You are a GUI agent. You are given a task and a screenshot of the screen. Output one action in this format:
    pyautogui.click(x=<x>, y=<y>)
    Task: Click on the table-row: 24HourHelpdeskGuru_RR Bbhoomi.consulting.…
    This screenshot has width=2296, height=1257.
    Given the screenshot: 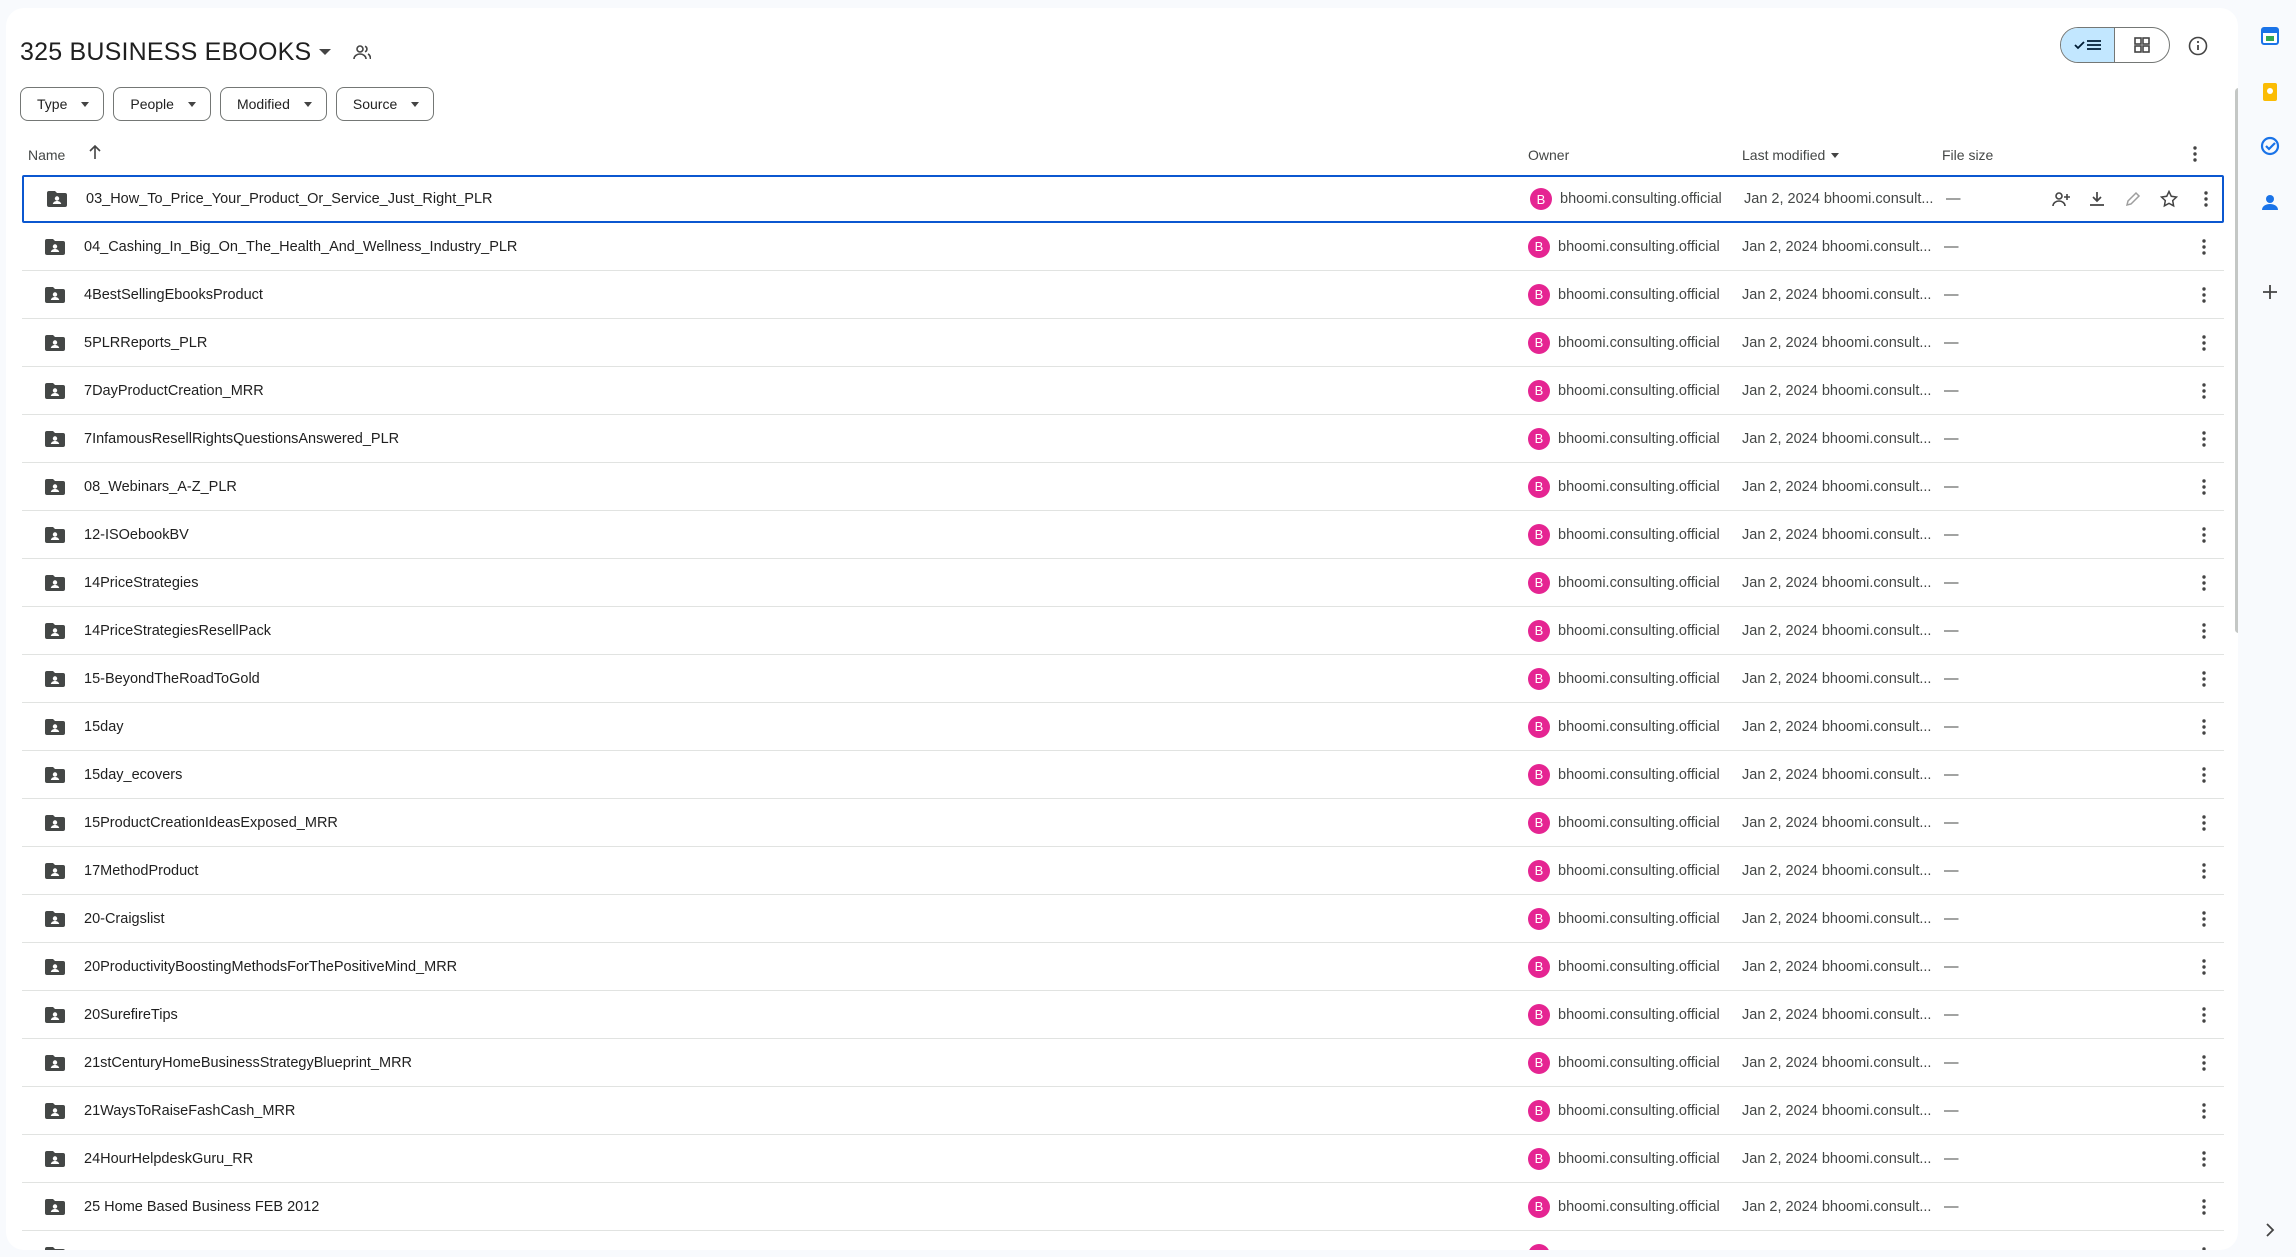 What is the action you would take?
    pyautogui.click(x=1123, y=1159)
    